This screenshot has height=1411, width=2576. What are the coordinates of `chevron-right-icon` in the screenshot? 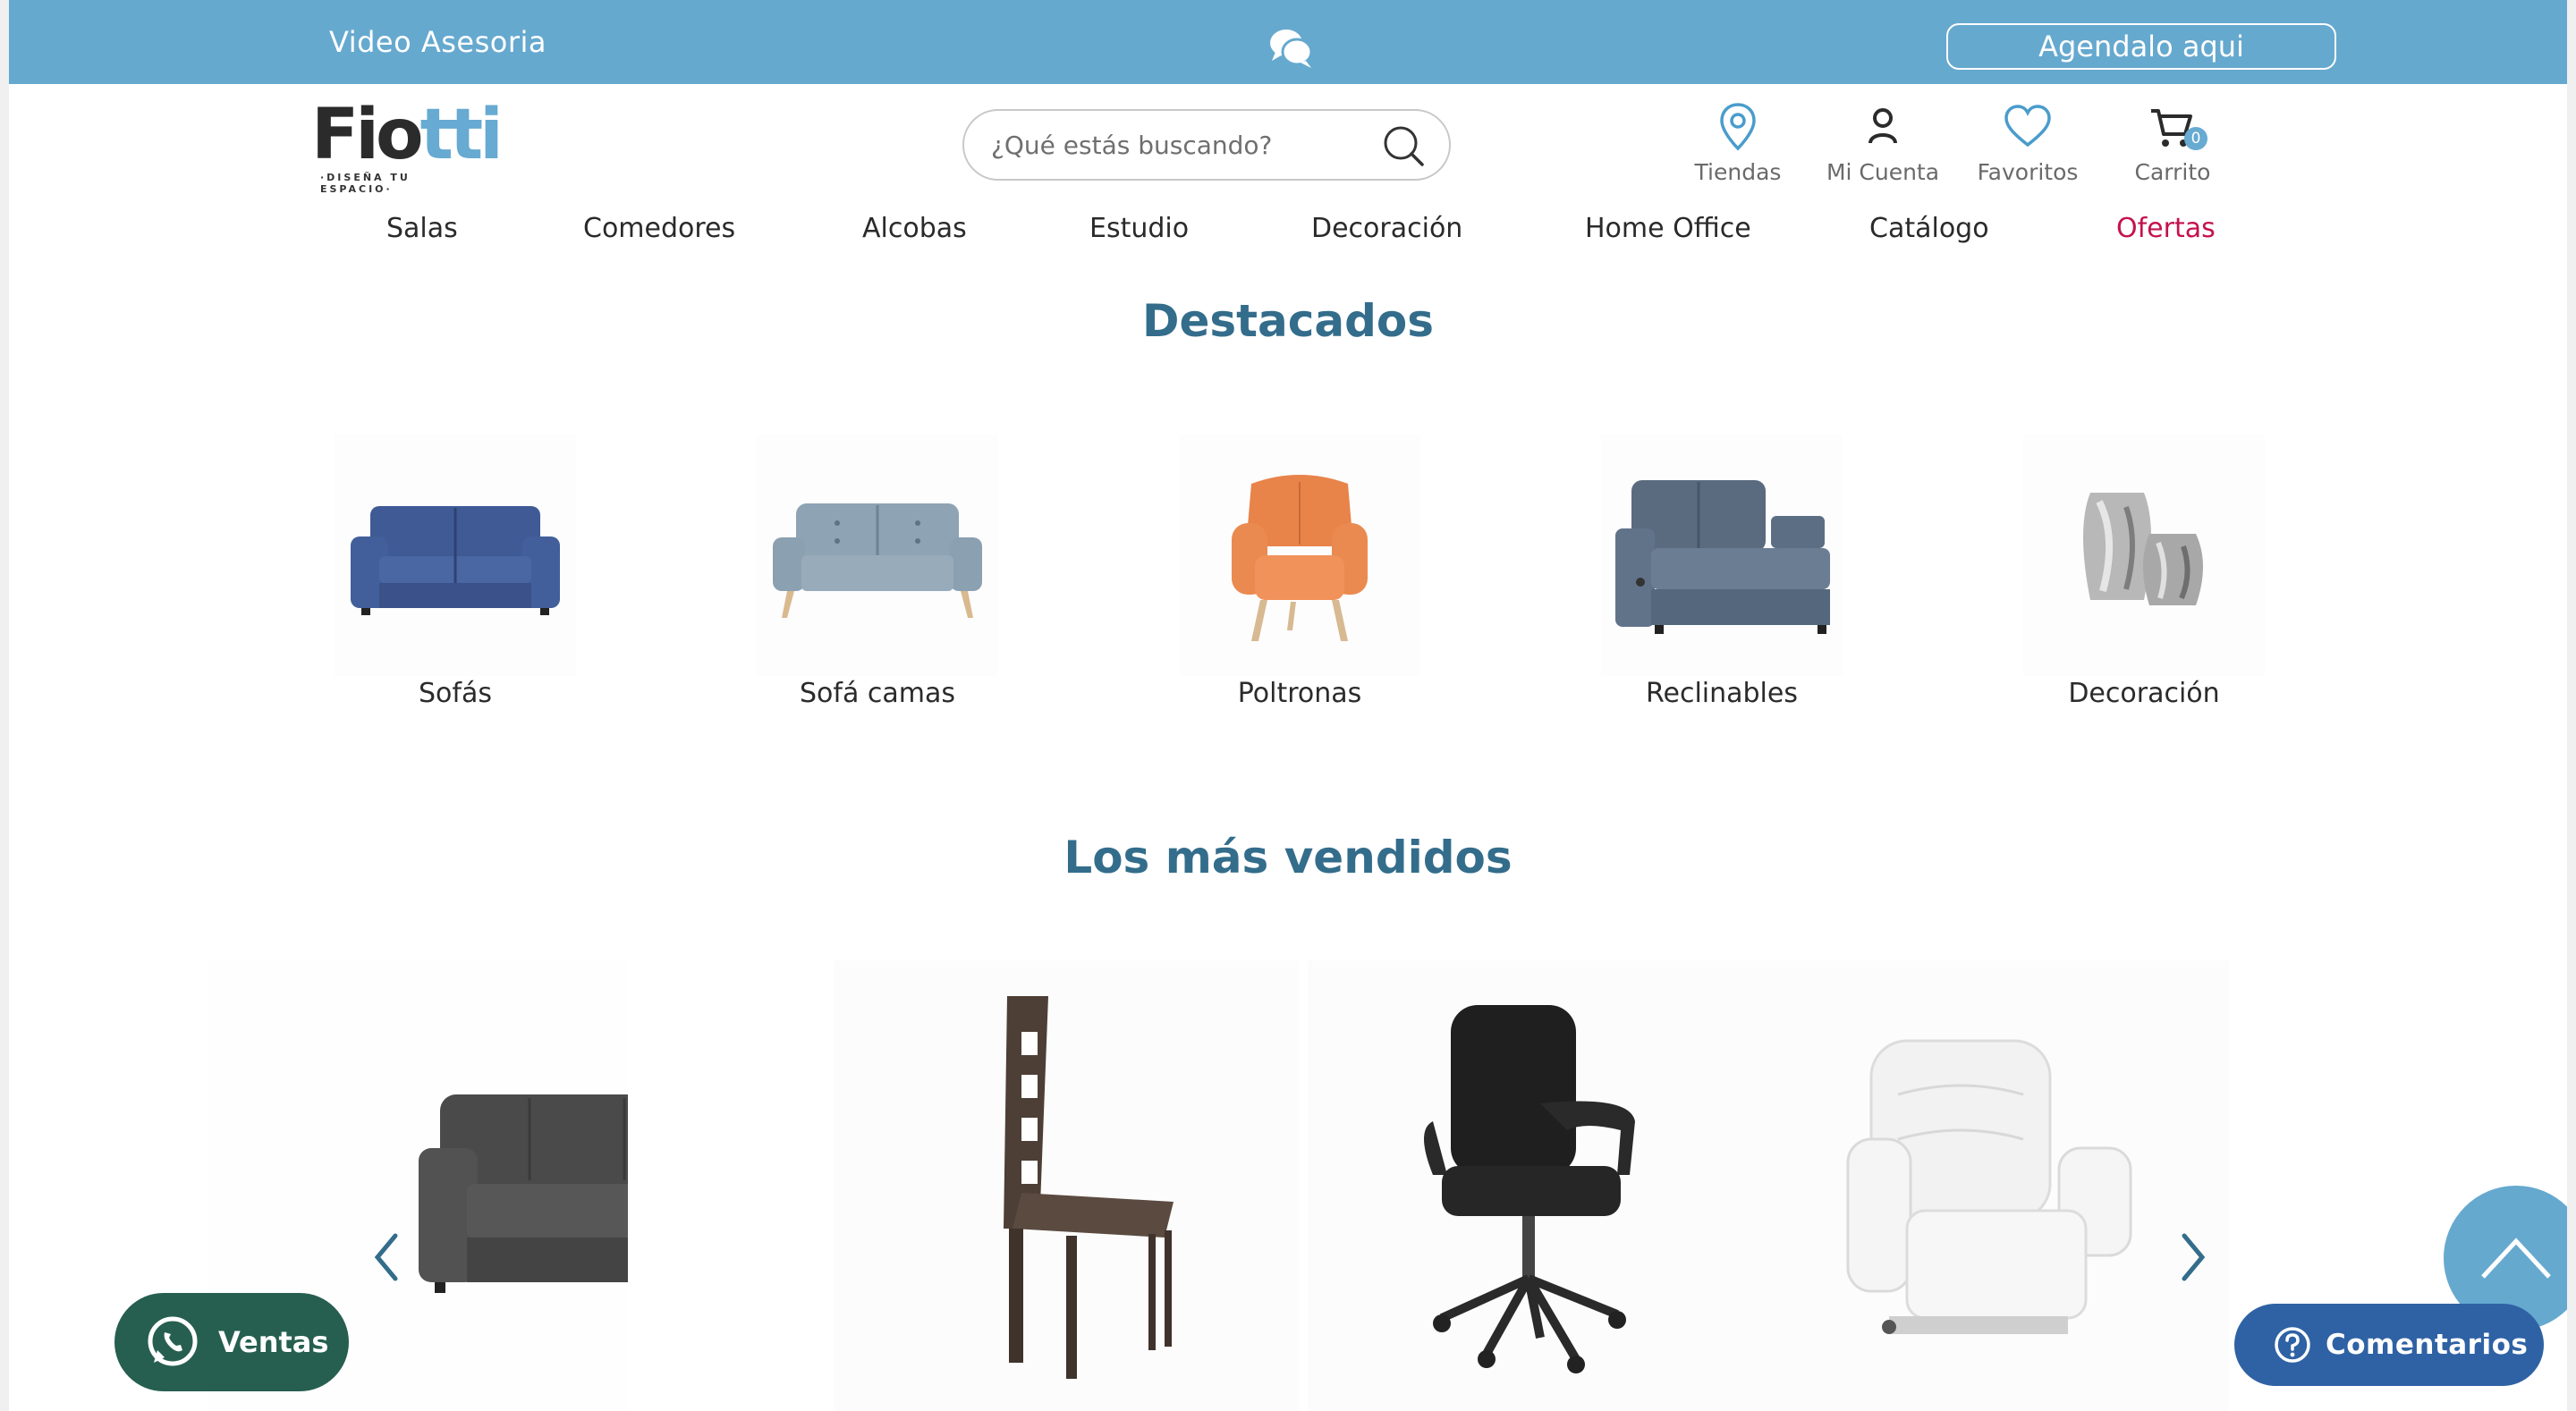 It's located at (2193, 1257).